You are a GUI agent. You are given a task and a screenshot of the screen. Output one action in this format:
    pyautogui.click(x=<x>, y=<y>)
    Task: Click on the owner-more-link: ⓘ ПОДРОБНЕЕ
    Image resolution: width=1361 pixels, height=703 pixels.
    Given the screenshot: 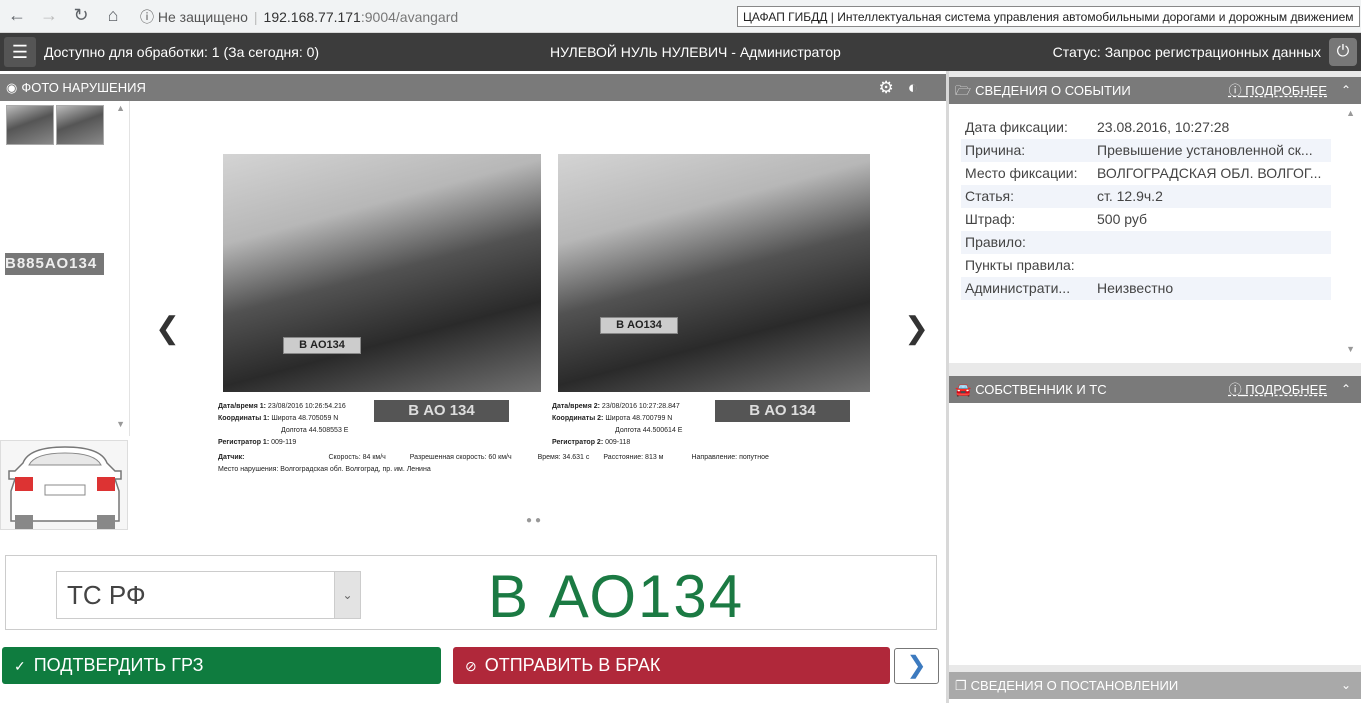 What is the action you would take?
    pyautogui.click(x=1278, y=389)
    